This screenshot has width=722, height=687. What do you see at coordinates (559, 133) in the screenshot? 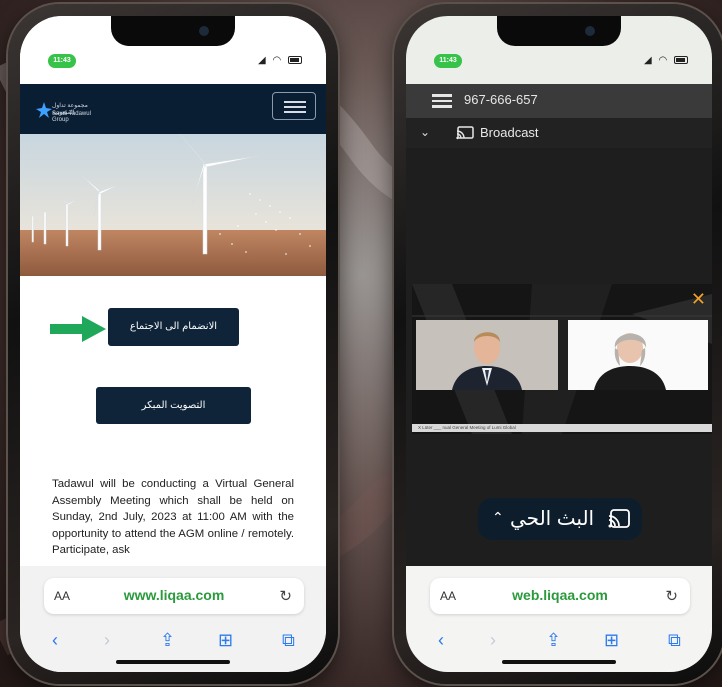
I see `broadcast-row: ⌄ Broadcast` at bounding box center [559, 133].